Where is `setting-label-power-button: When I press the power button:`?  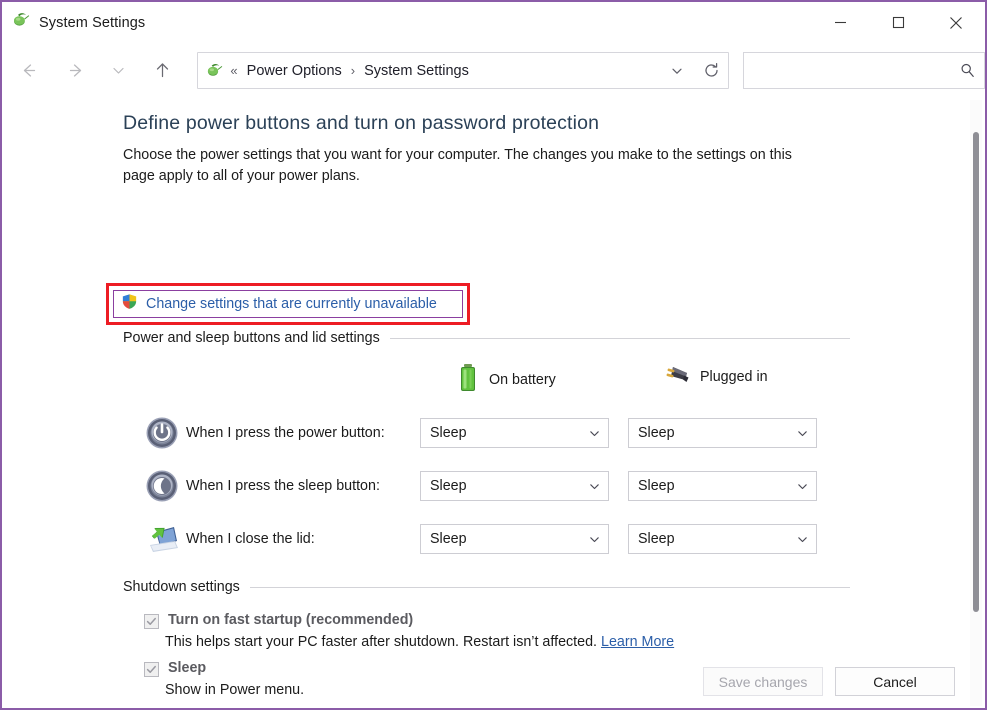 setting-label-power-button: When I press the power button: is located at coordinates (285, 433).